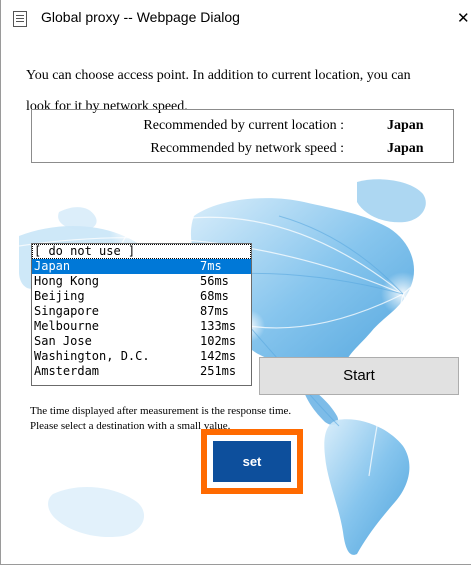 The image size is (471, 565). What do you see at coordinates (141, 341) in the screenshot?
I see `list-item: San Jose 102ms` at bounding box center [141, 341].